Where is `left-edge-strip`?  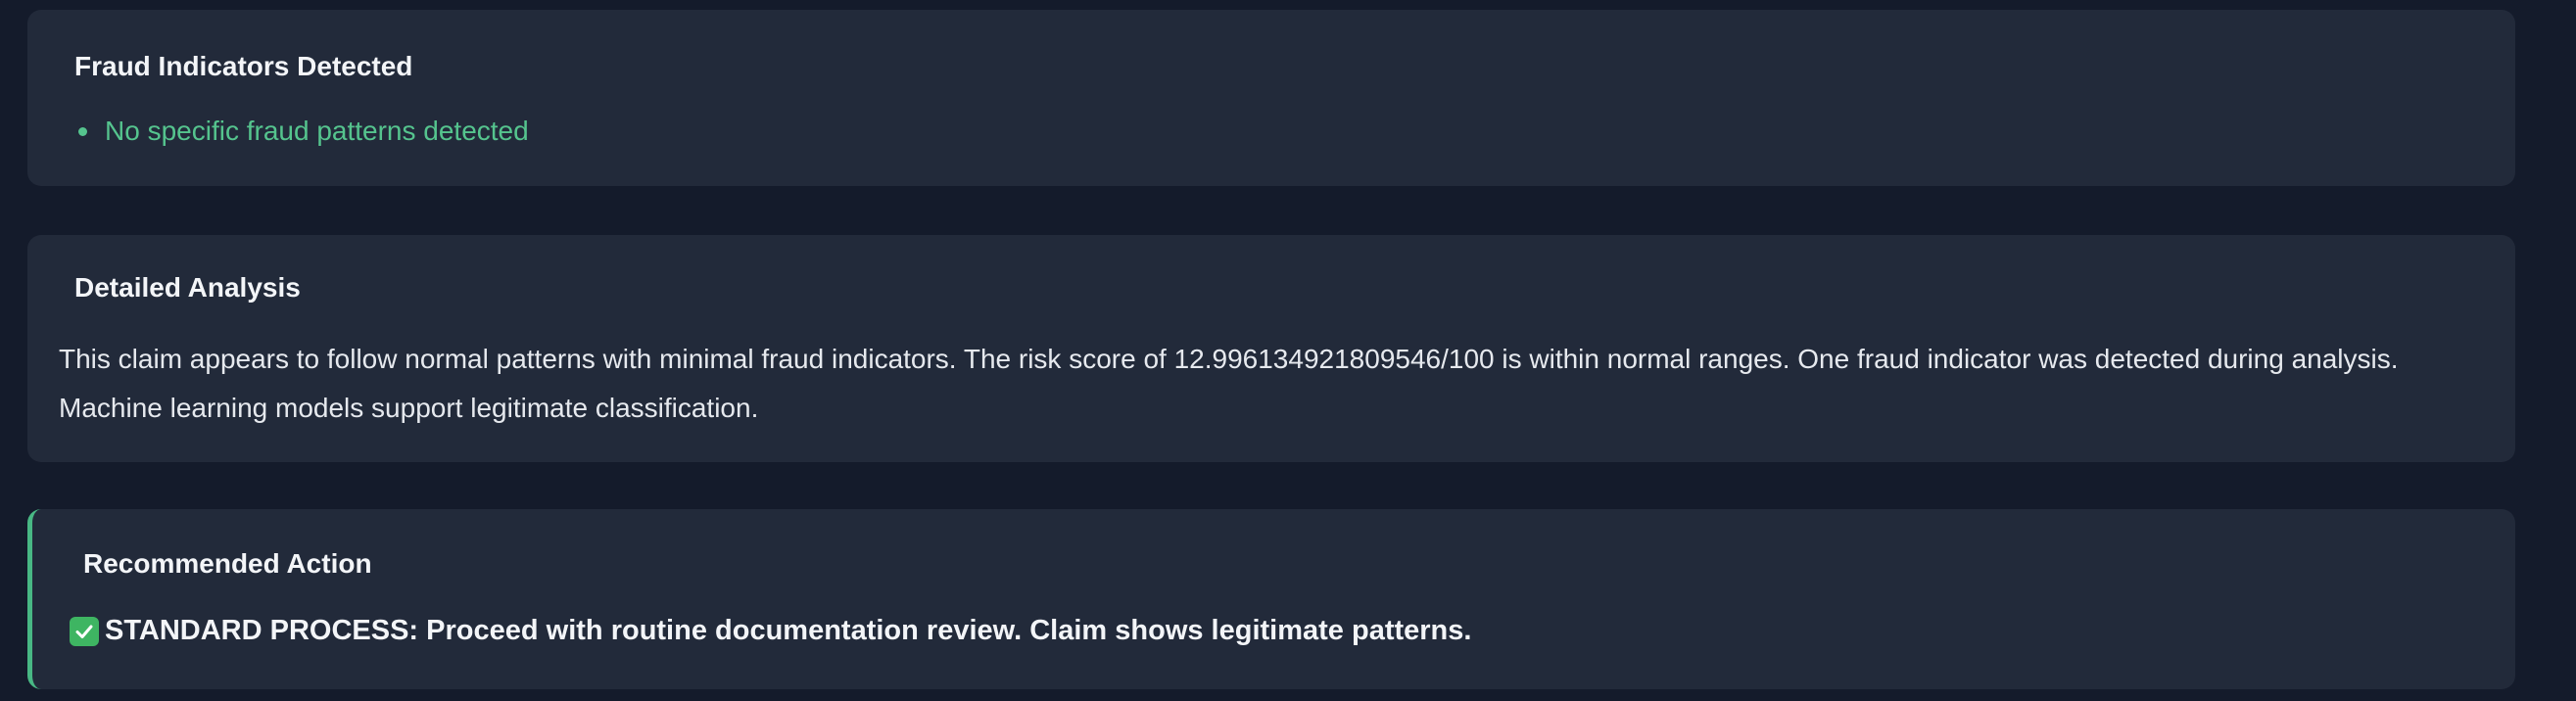
left-edge-strip is located at coordinates (13, 351).